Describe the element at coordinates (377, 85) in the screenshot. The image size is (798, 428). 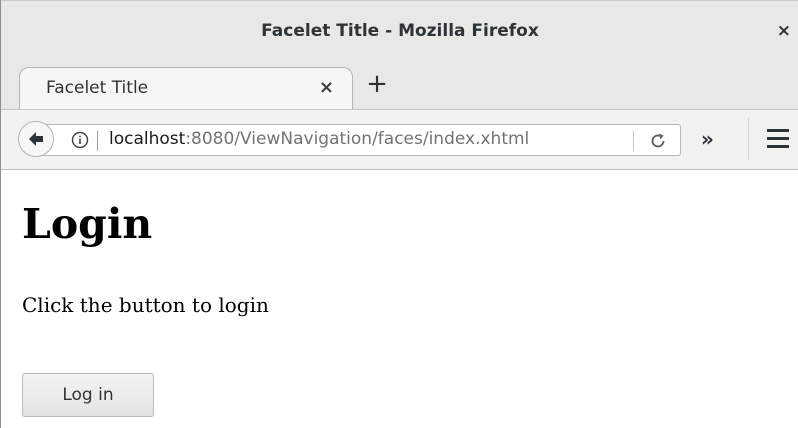
I see `new-tab-button: +` at that location.